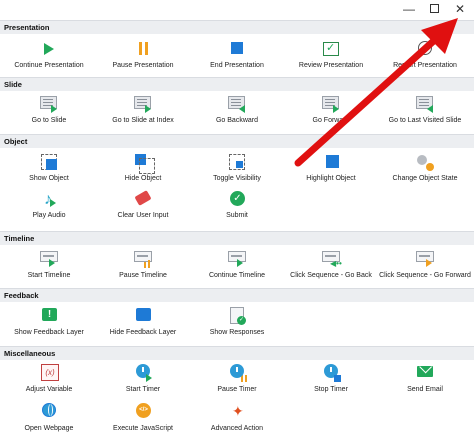  I want to click on action-restart-presentation: Restart Presentation, so click(425, 55).